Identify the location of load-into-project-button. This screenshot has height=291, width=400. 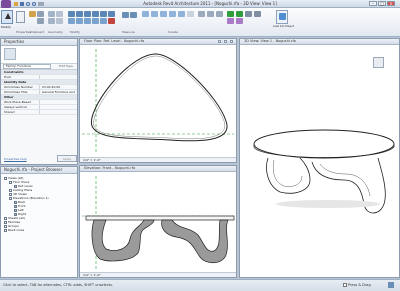
(282, 17).